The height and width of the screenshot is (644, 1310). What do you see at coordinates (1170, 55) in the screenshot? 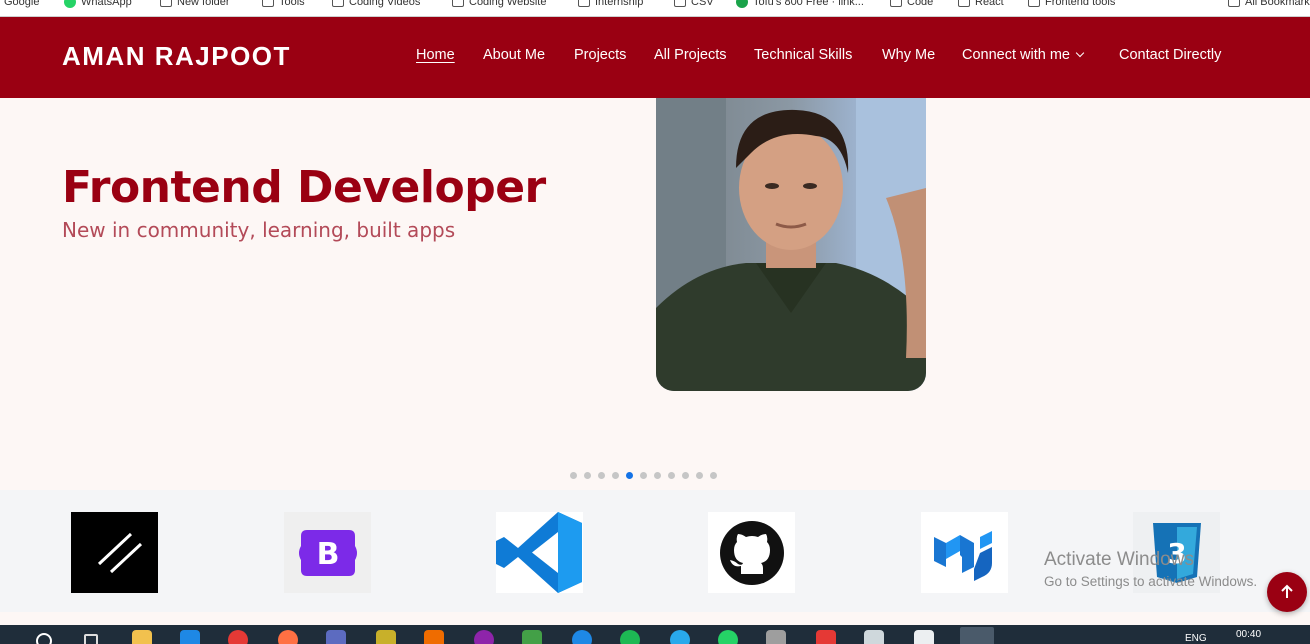
I see `nav-contact-directly: Contact Directly` at bounding box center [1170, 55].